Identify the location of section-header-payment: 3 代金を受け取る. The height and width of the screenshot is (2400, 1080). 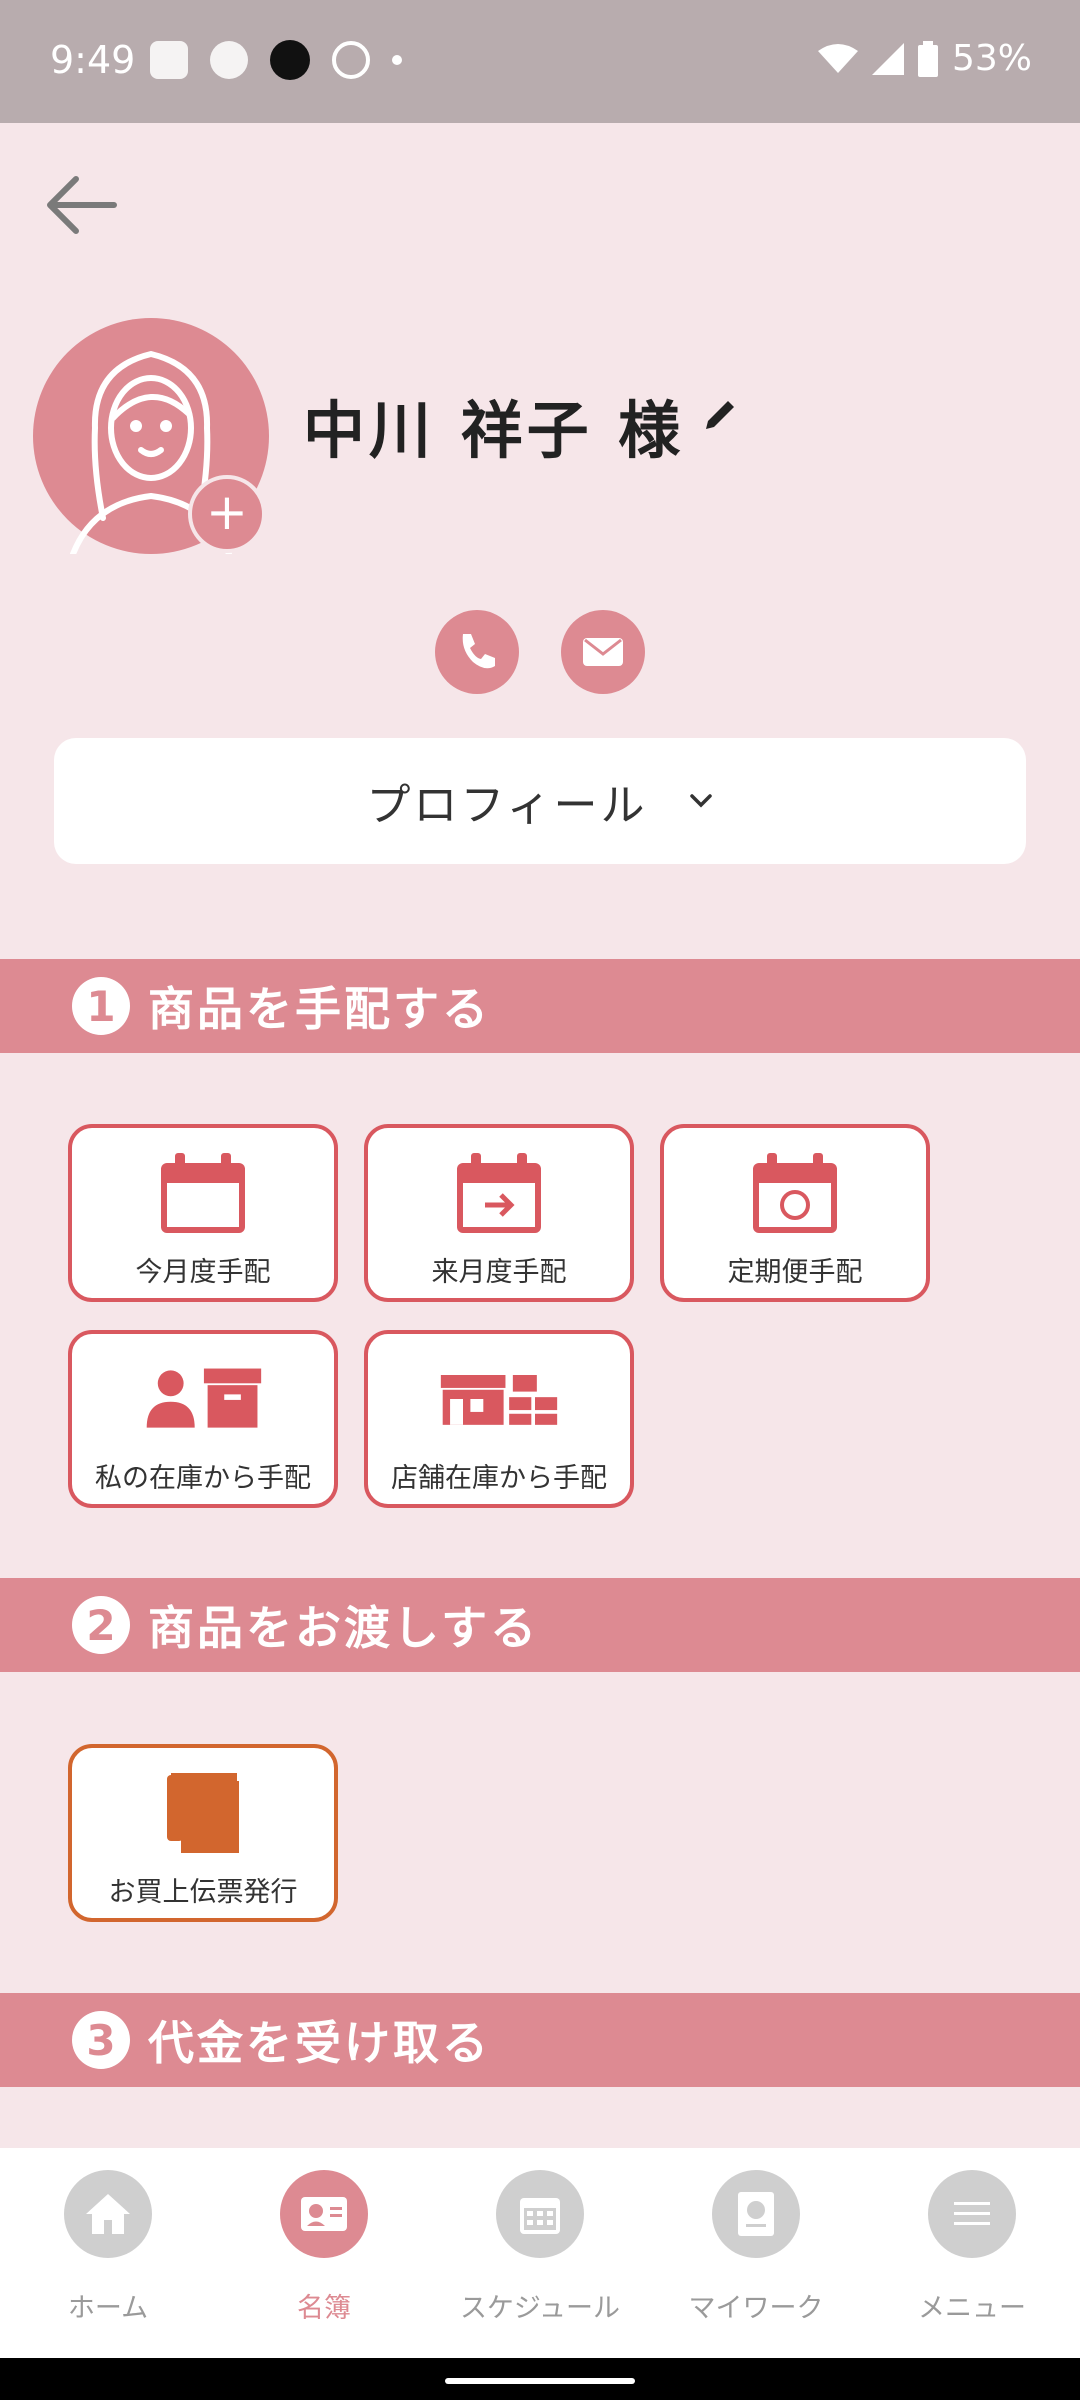
(540, 2040).